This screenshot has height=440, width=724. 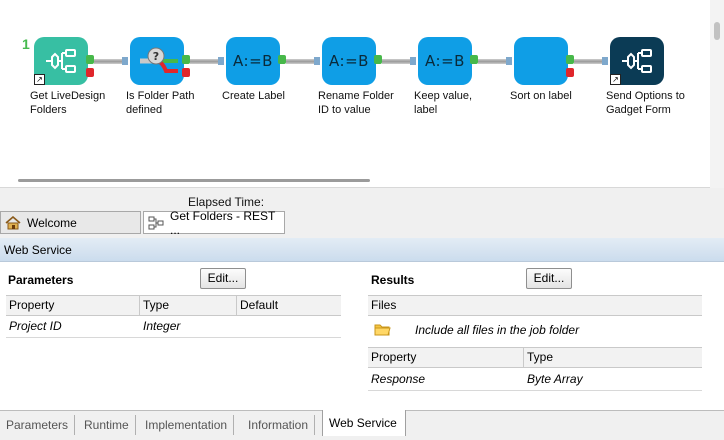 I want to click on cell-property: Project ID, so click(x=35, y=326).